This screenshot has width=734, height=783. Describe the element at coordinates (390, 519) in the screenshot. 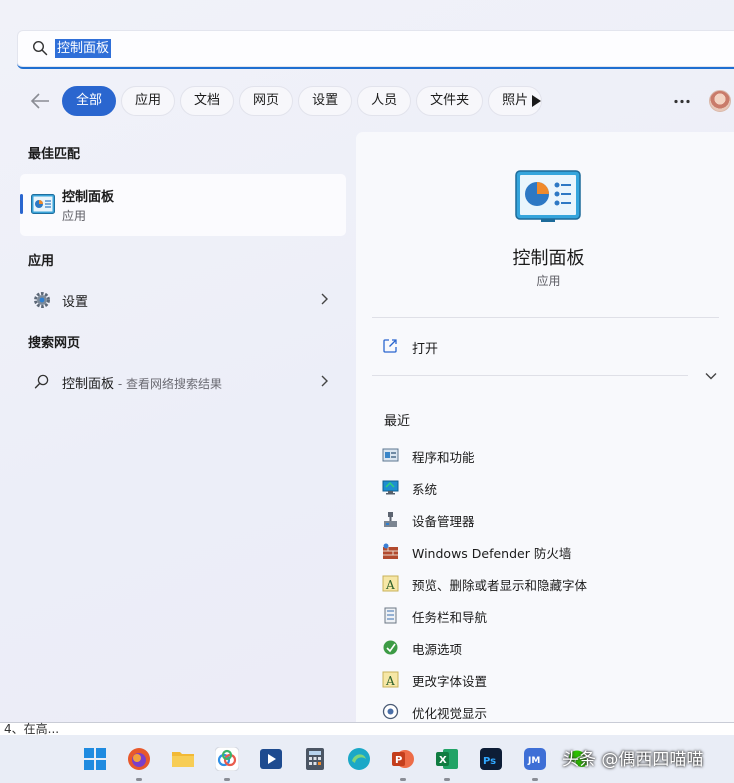

I see `device-manager-icon` at that location.